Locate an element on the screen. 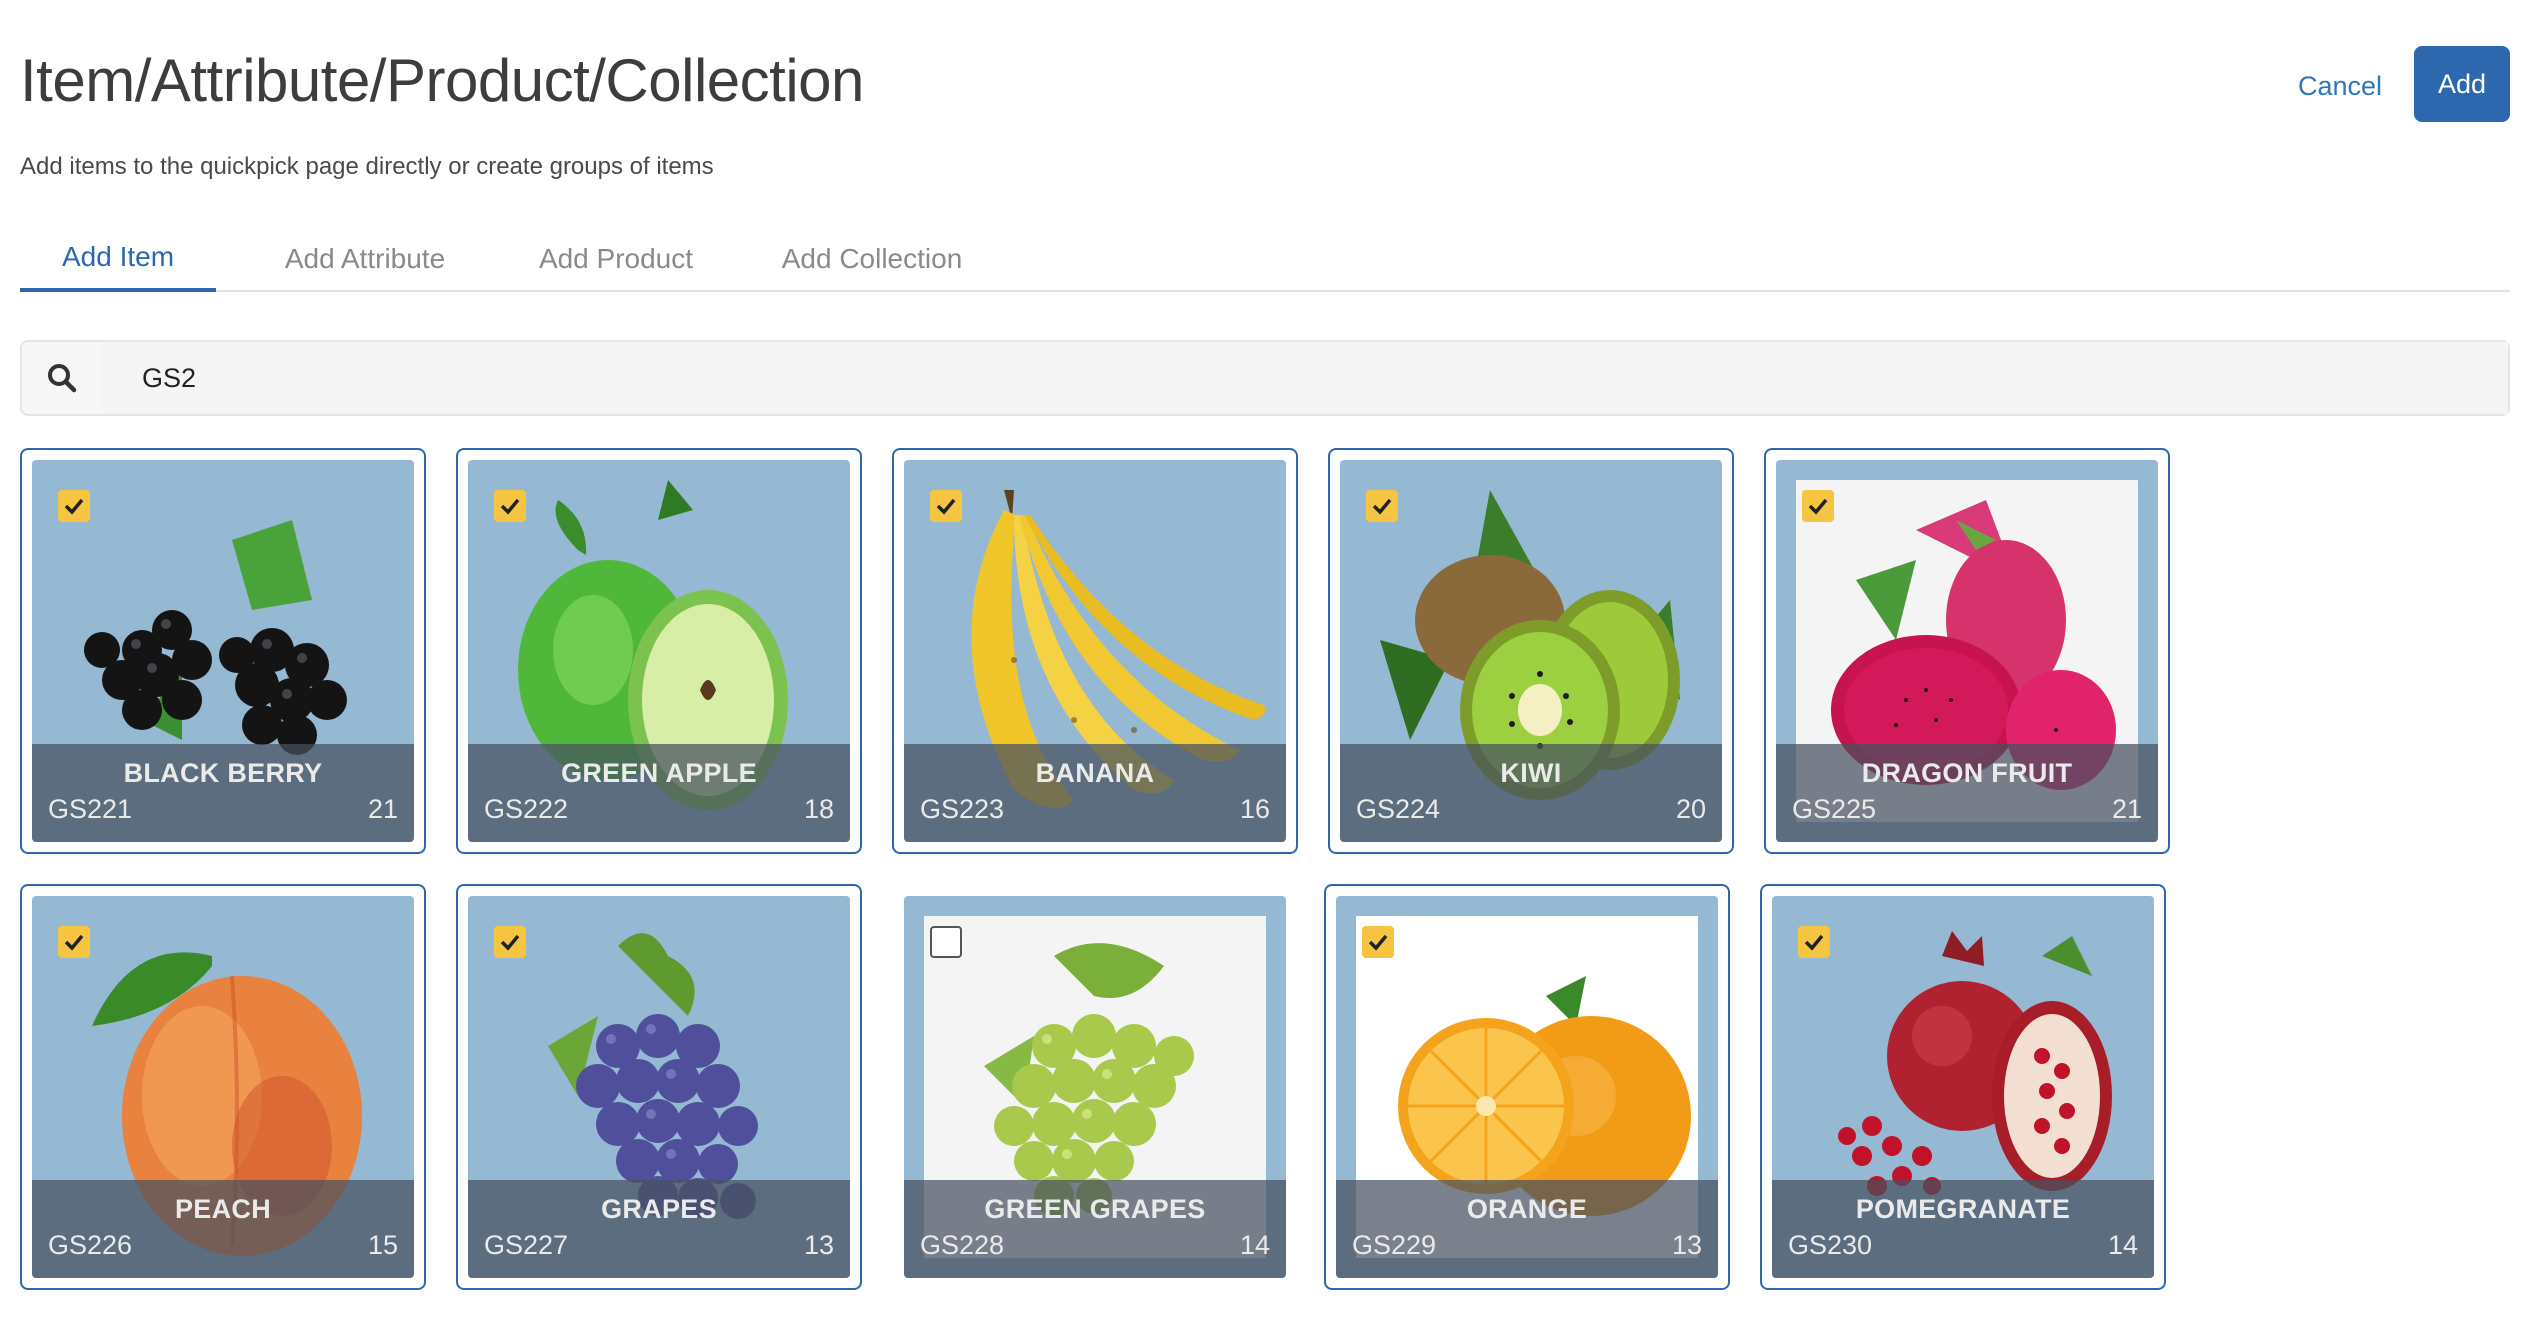 Image resolution: width=2522 pixels, height=1318 pixels. item-card-pomegranate: POMEGRANATE GS230 14 is located at coordinates (1963, 1087).